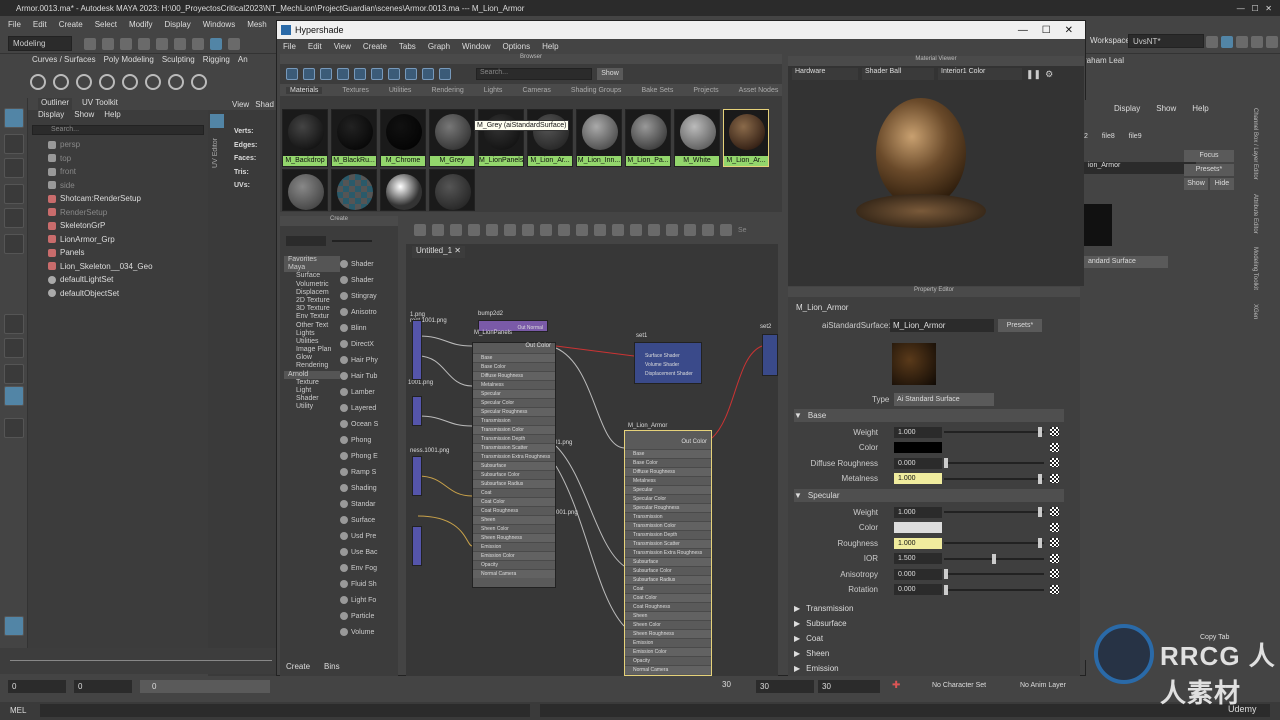  I want to click on menu-edit: Edit, so click(40, 24).